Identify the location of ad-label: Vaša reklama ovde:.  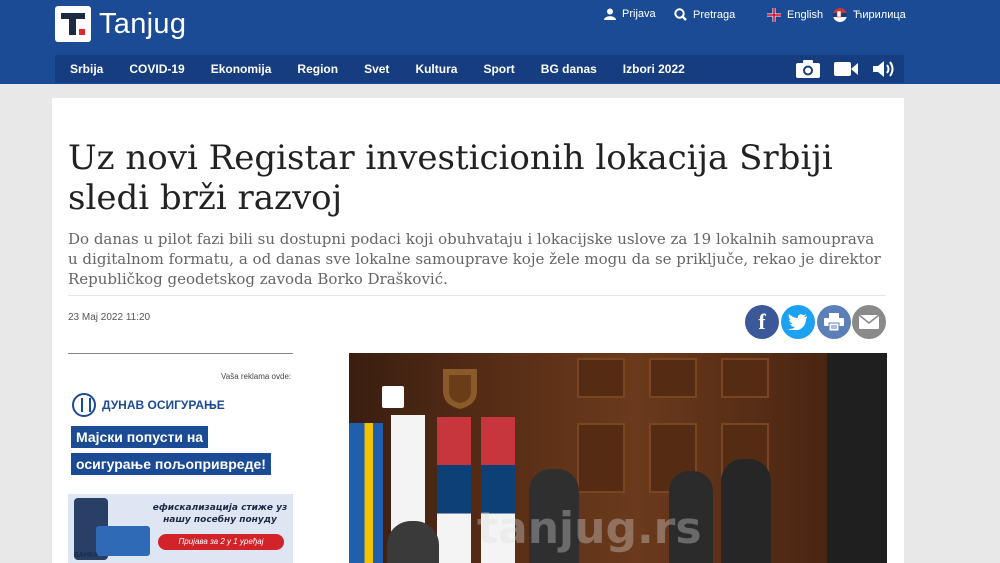
(256, 376).